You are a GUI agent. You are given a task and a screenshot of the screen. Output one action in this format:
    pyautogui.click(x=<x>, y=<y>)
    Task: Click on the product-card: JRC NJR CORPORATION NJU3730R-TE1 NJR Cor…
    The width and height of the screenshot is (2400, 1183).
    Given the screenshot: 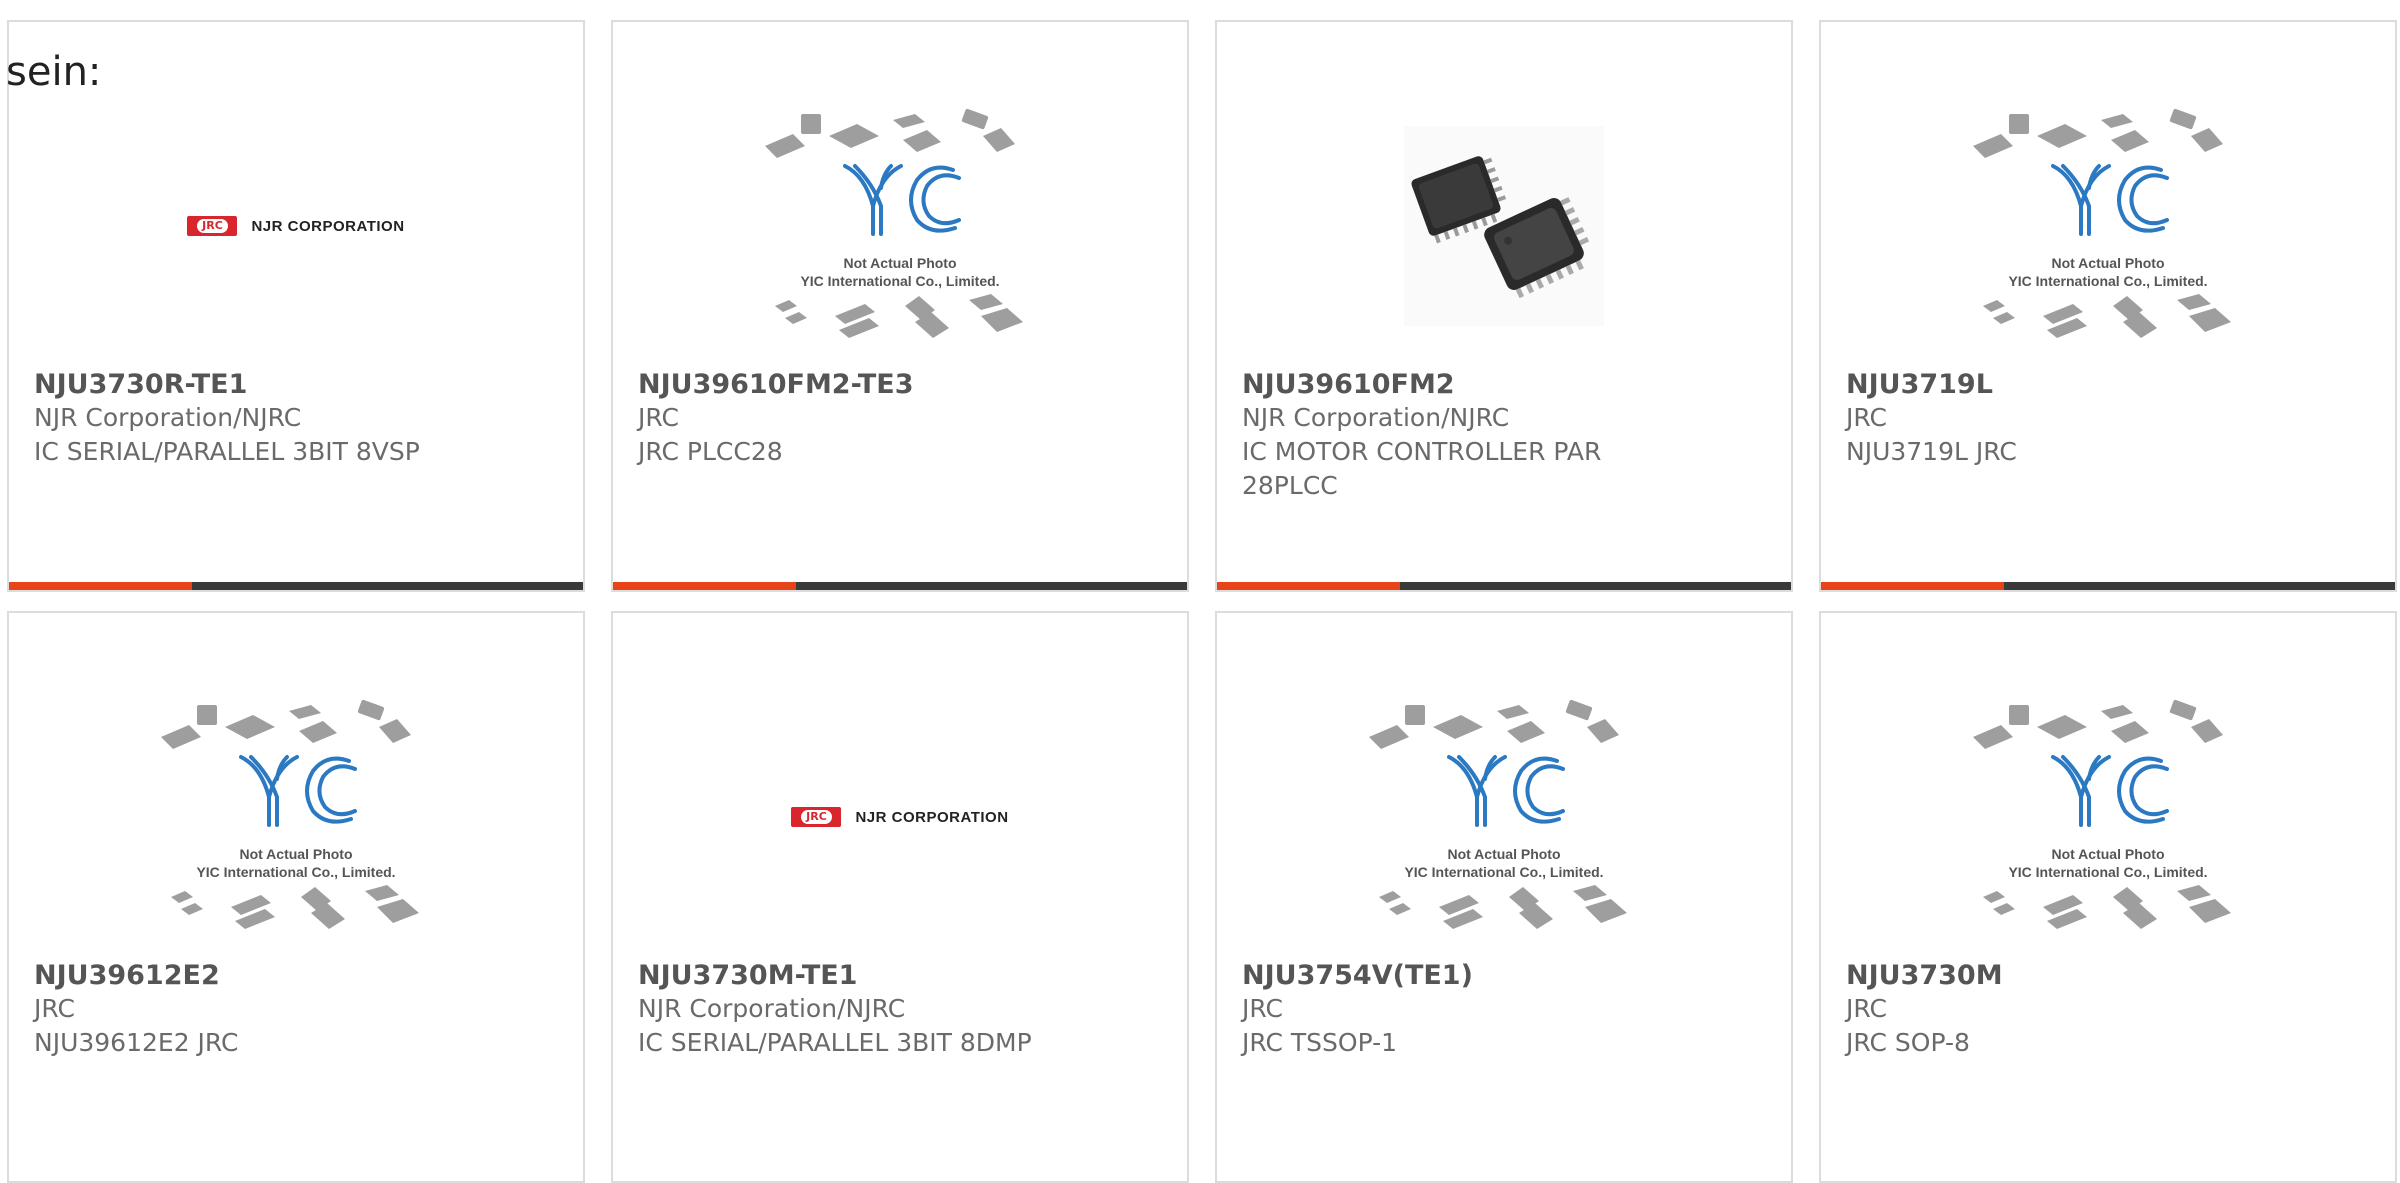 What is the action you would take?
    pyautogui.click(x=296, y=306)
    